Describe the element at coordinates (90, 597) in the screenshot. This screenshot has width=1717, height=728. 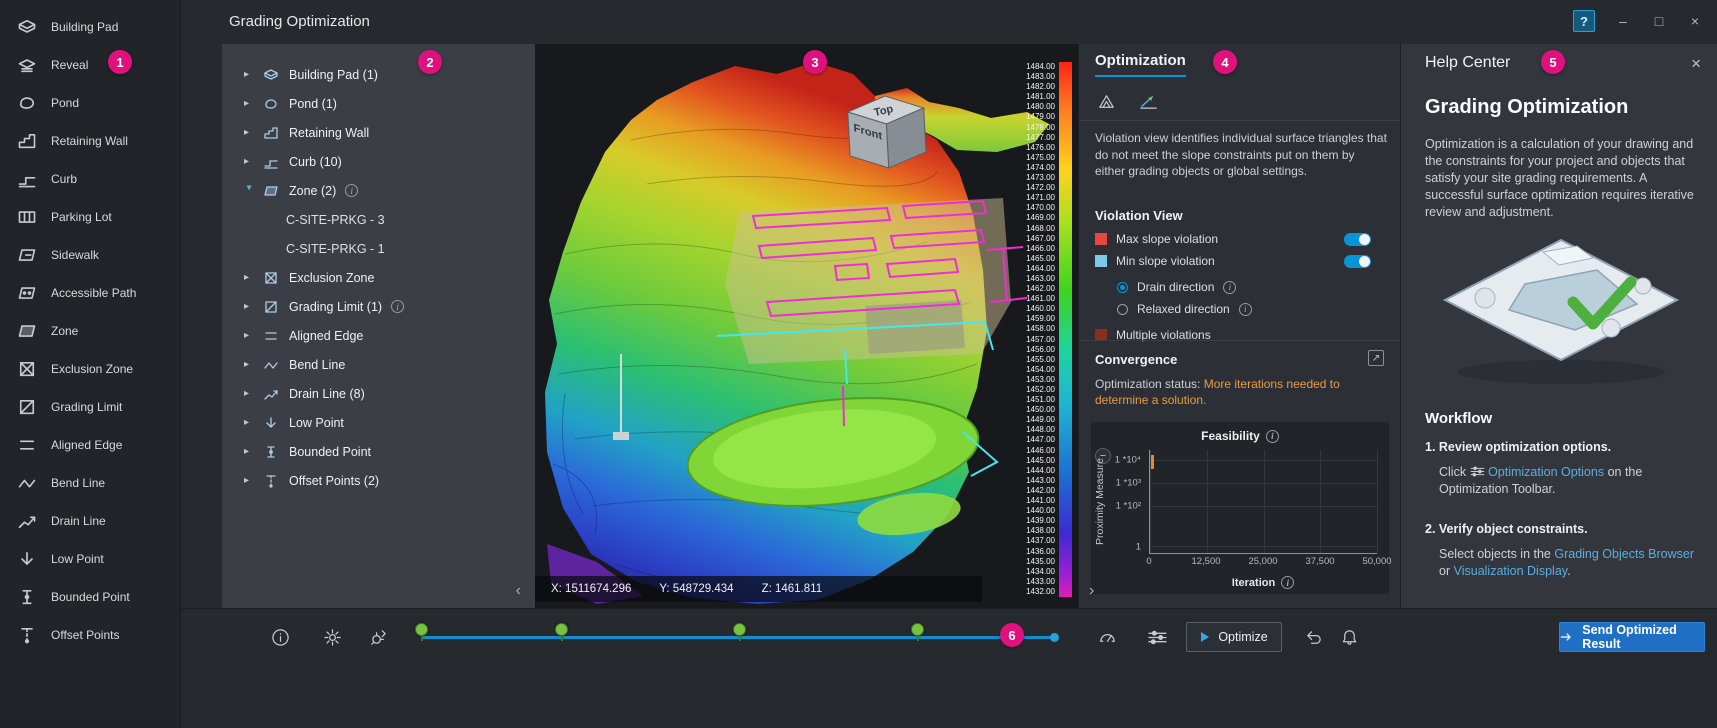
I see `palette-item-bounded-point: Bounded Point` at that location.